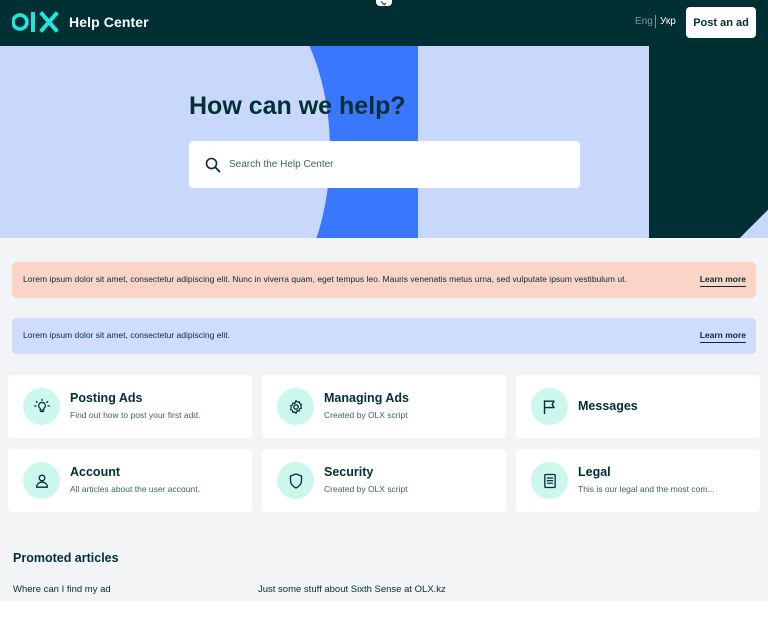  What do you see at coordinates (668, 21) in the screenshot?
I see `language-ukrainian-link: Укр` at bounding box center [668, 21].